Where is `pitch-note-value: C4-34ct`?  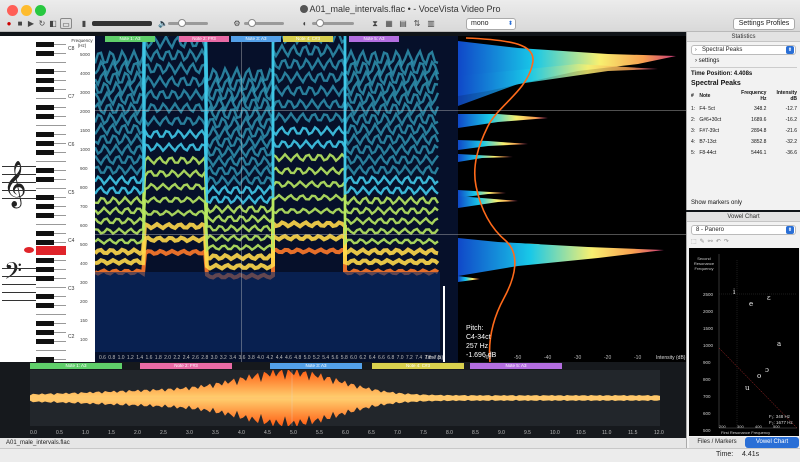
pitch-note-value: C4-34ct is located at coordinates (478, 337).